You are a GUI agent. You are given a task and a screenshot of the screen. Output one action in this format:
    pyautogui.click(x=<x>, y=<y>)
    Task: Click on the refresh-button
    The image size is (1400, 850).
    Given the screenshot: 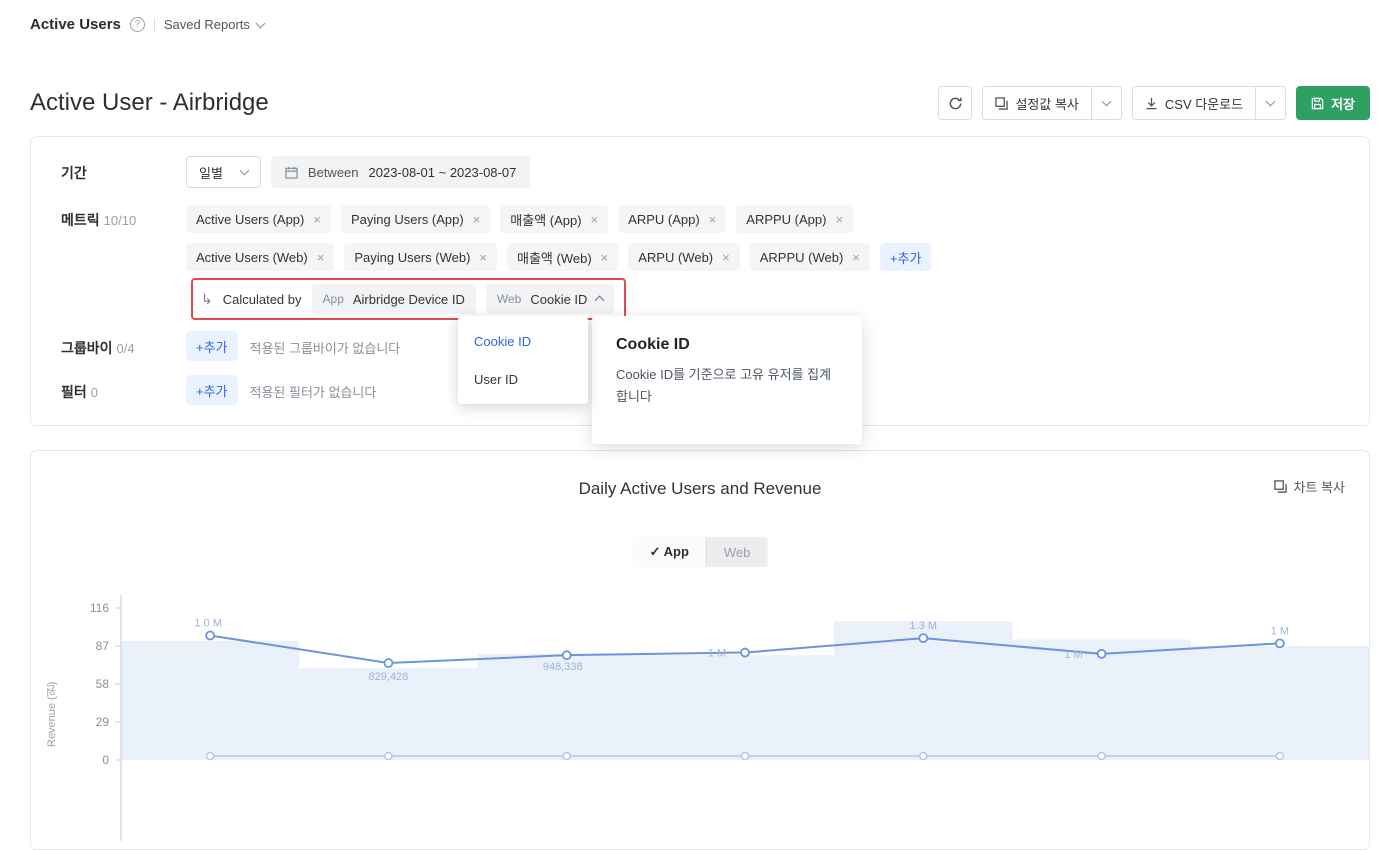 What is the action you would take?
    pyautogui.click(x=955, y=103)
    